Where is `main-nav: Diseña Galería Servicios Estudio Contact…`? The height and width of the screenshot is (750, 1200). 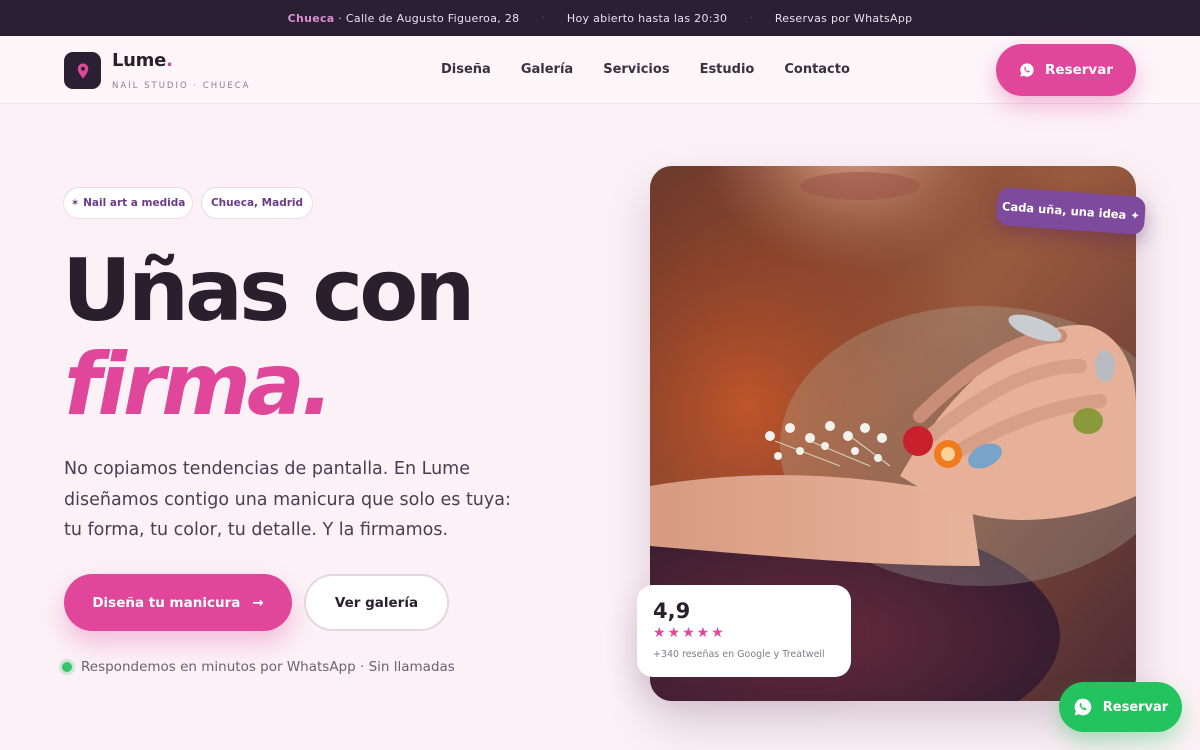 main-nav: Diseña Galería Servicios Estudio Contact… is located at coordinates (645, 69).